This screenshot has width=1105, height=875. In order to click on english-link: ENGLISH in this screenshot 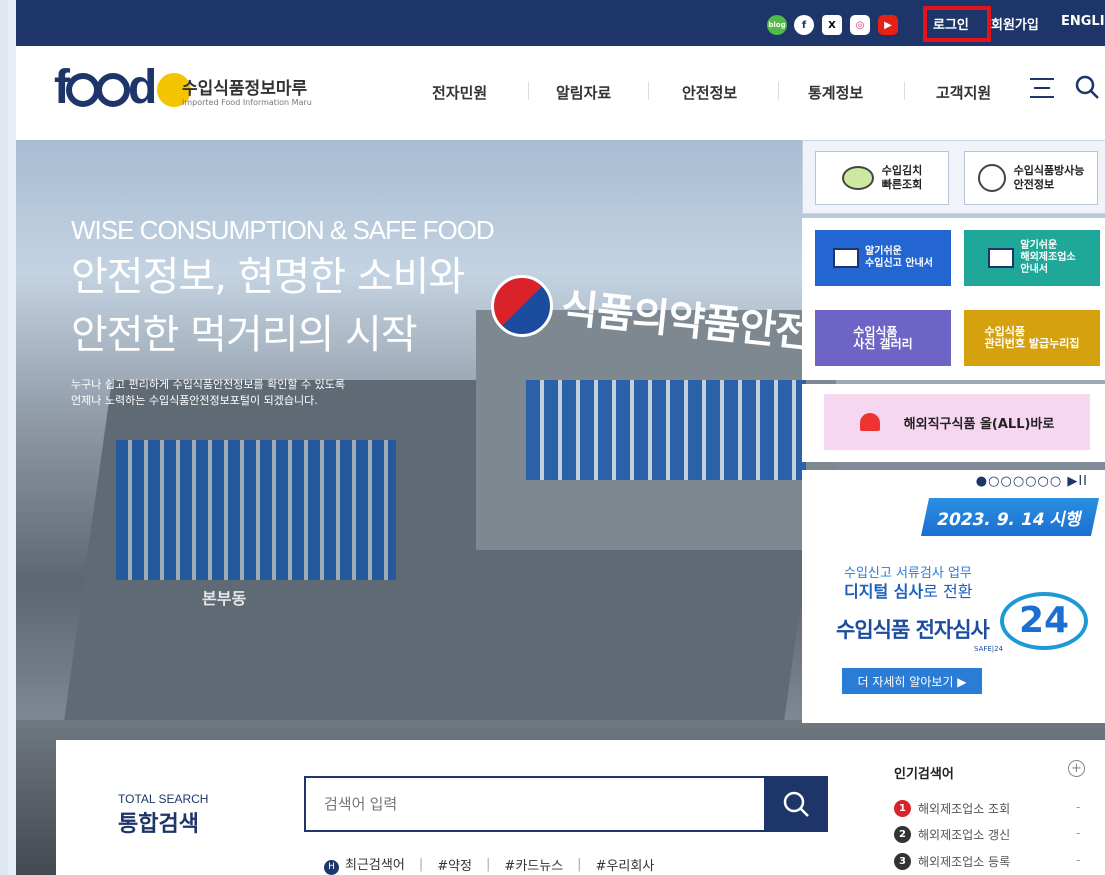, I will do `click(1083, 21)`.